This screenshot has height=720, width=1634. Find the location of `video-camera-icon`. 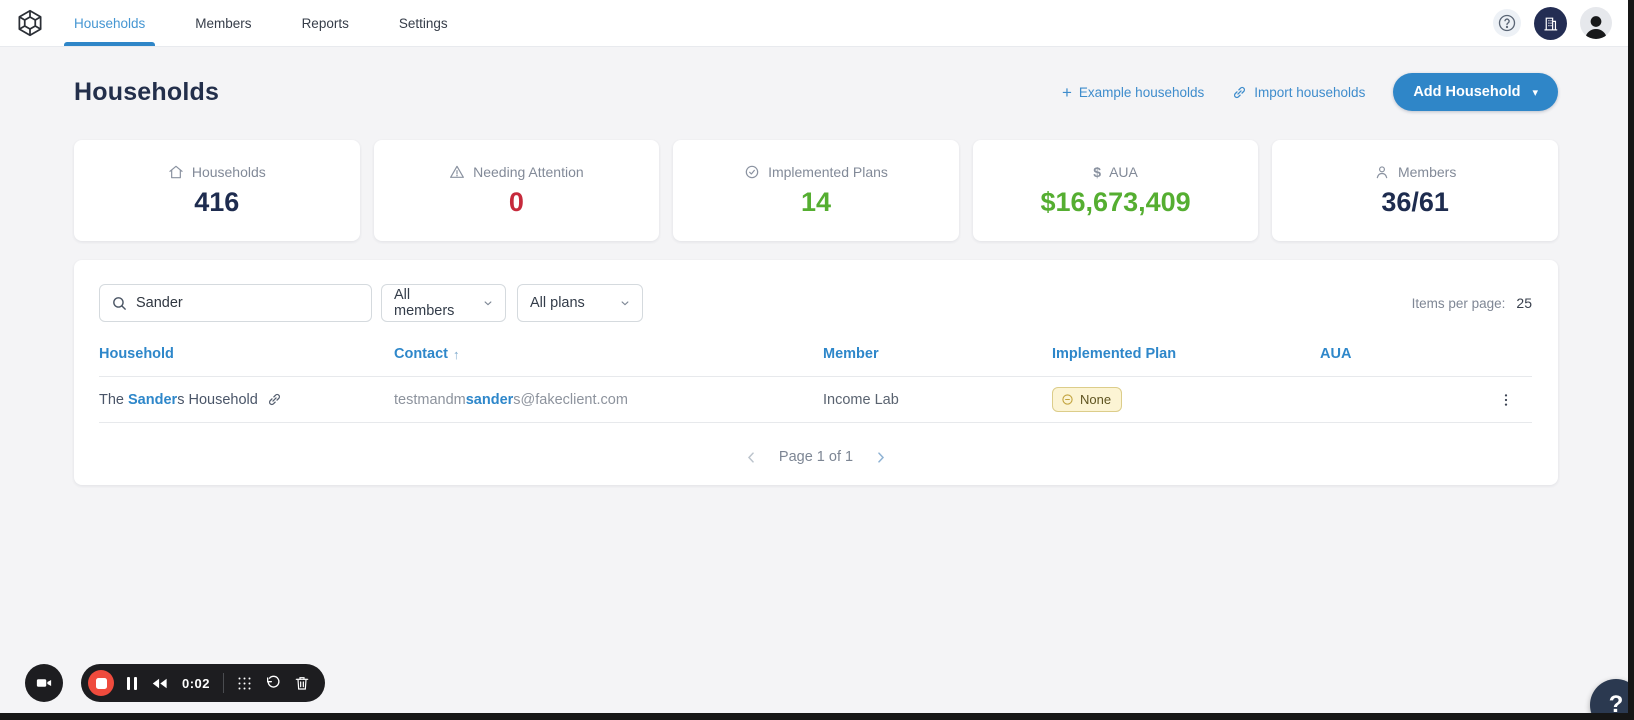

video-camera-icon is located at coordinates (44, 683).